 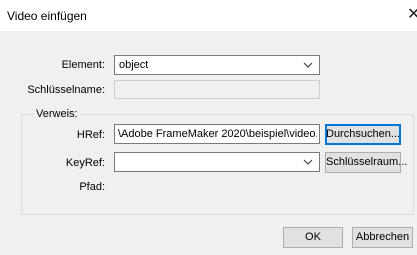 What do you see at coordinates (83, 65) in the screenshot?
I see `element-label: Element:` at bounding box center [83, 65].